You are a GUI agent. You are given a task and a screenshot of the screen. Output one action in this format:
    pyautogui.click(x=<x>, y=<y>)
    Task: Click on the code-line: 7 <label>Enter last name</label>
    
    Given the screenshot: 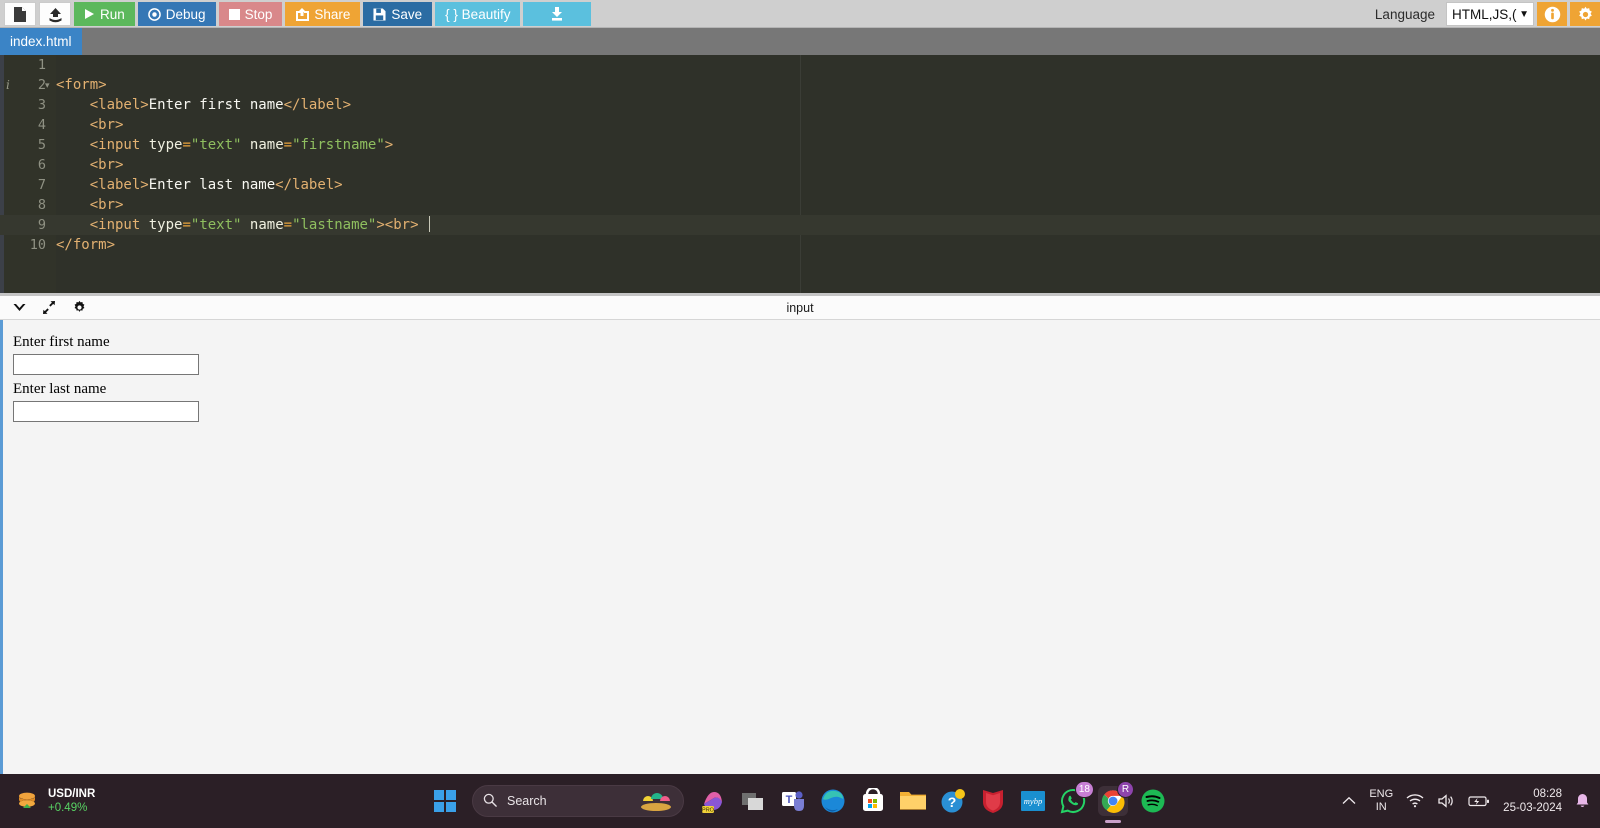 What is the action you would take?
    pyautogui.click(x=819, y=185)
    